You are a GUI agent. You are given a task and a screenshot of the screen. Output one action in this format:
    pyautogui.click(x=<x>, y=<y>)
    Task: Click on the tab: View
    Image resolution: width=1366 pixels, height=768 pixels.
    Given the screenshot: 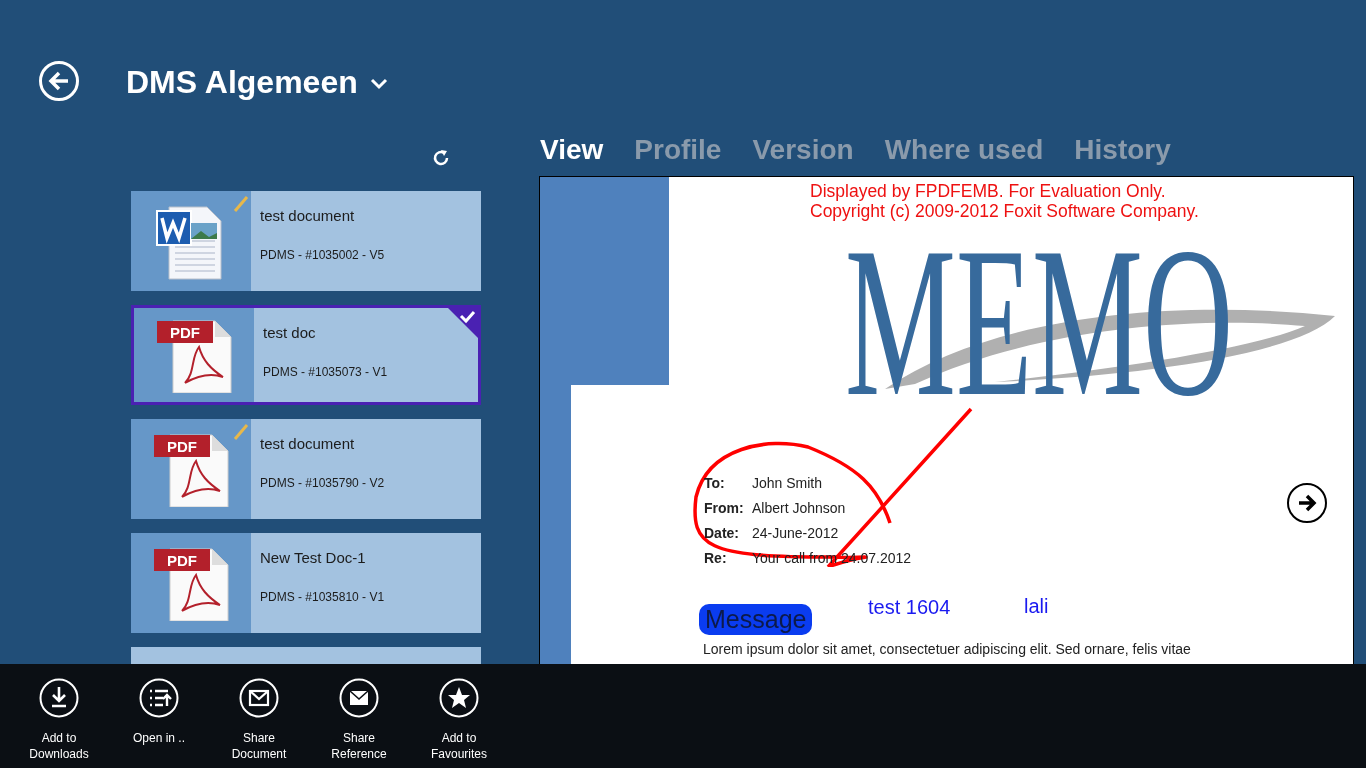 What is the action you would take?
    pyautogui.click(x=572, y=150)
    